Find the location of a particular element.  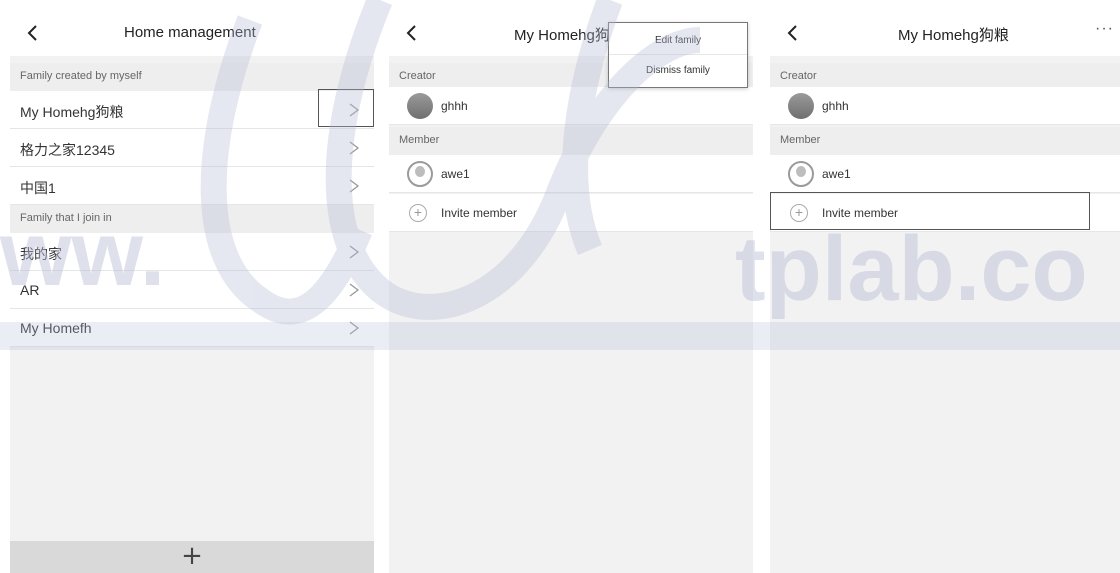

tap-highlight-invite is located at coordinates (930, 211).